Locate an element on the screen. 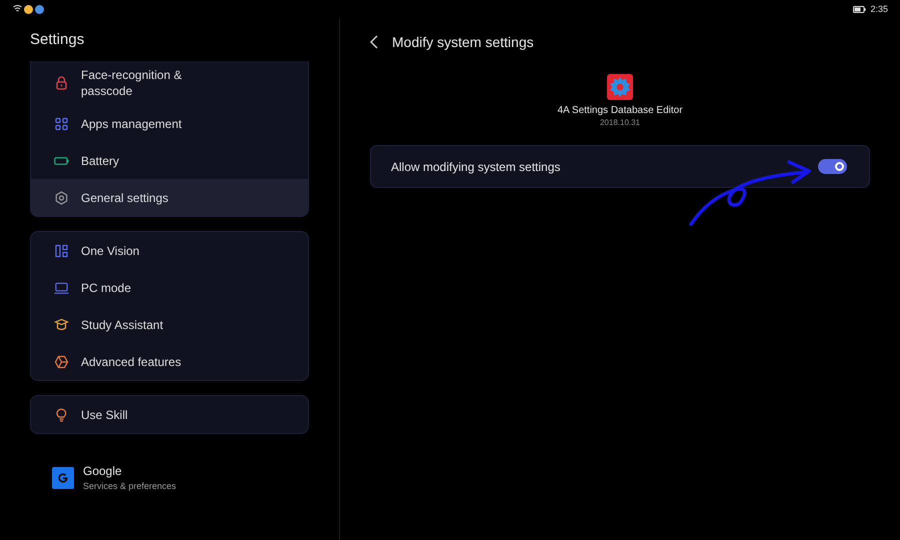  lock-icon is located at coordinates (61, 83).